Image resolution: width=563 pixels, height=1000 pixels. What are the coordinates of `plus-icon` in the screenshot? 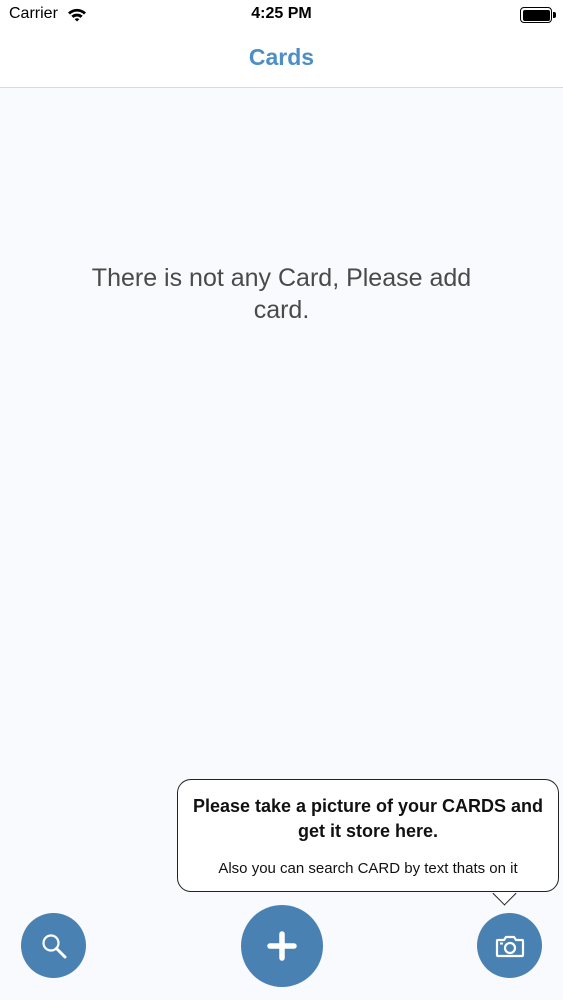 It's located at (282, 946).